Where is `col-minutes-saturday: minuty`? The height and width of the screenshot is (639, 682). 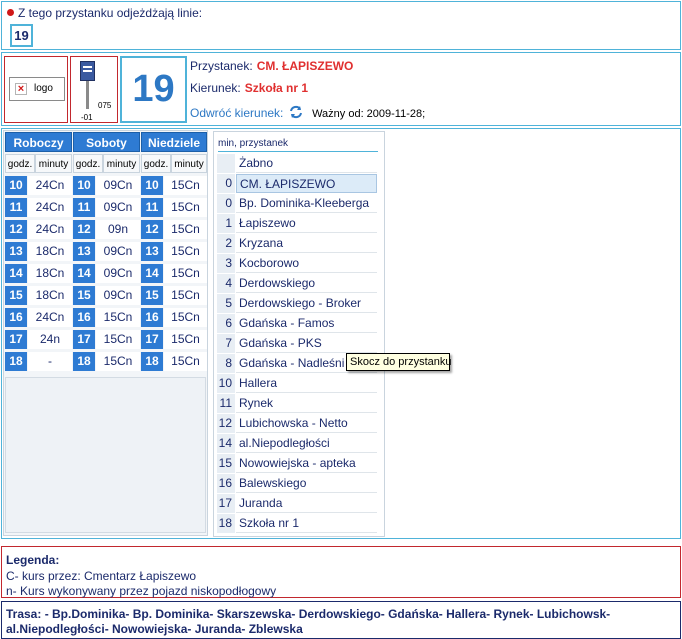
col-minutes-saturday: minuty is located at coordinates (121, 163).